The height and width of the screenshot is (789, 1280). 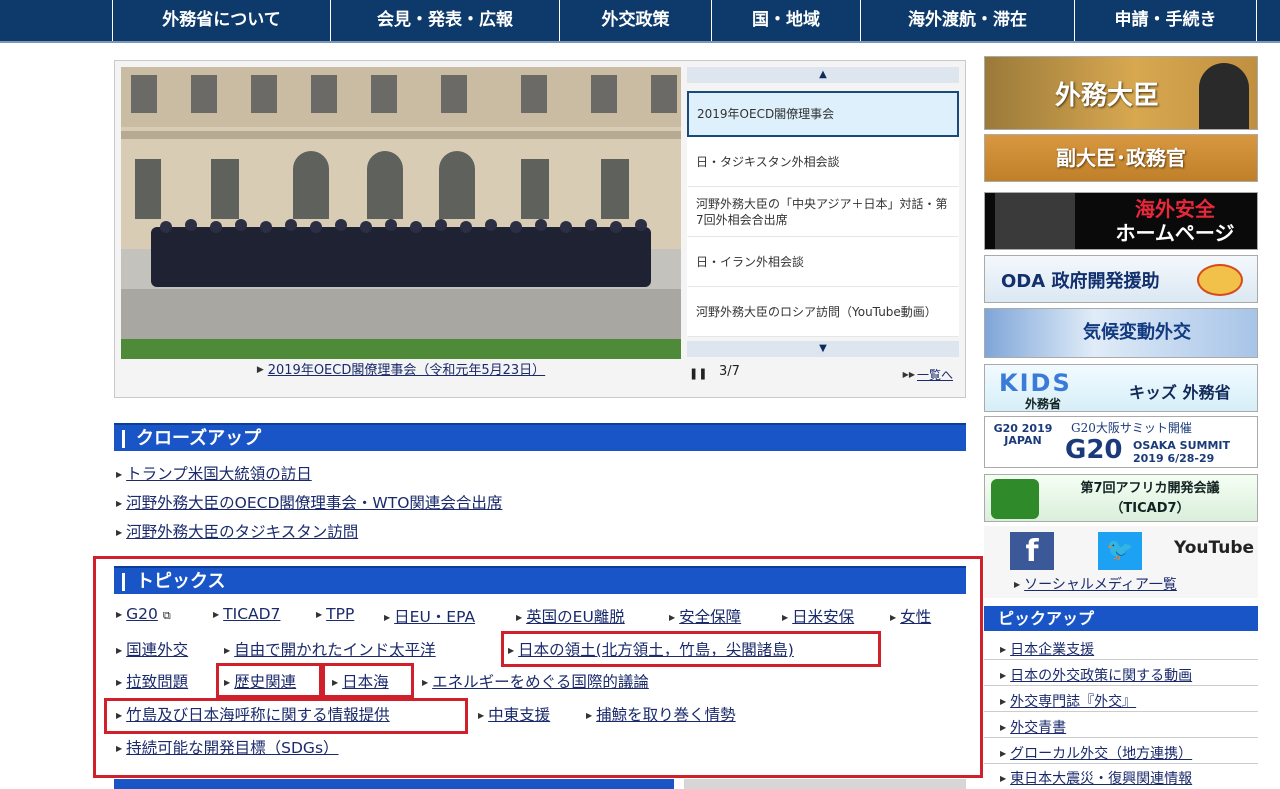 What do you see at coordinates (823, 349) in the screenshot?
I see `slide-down-button: ▼` at bounding box center [823, 349].